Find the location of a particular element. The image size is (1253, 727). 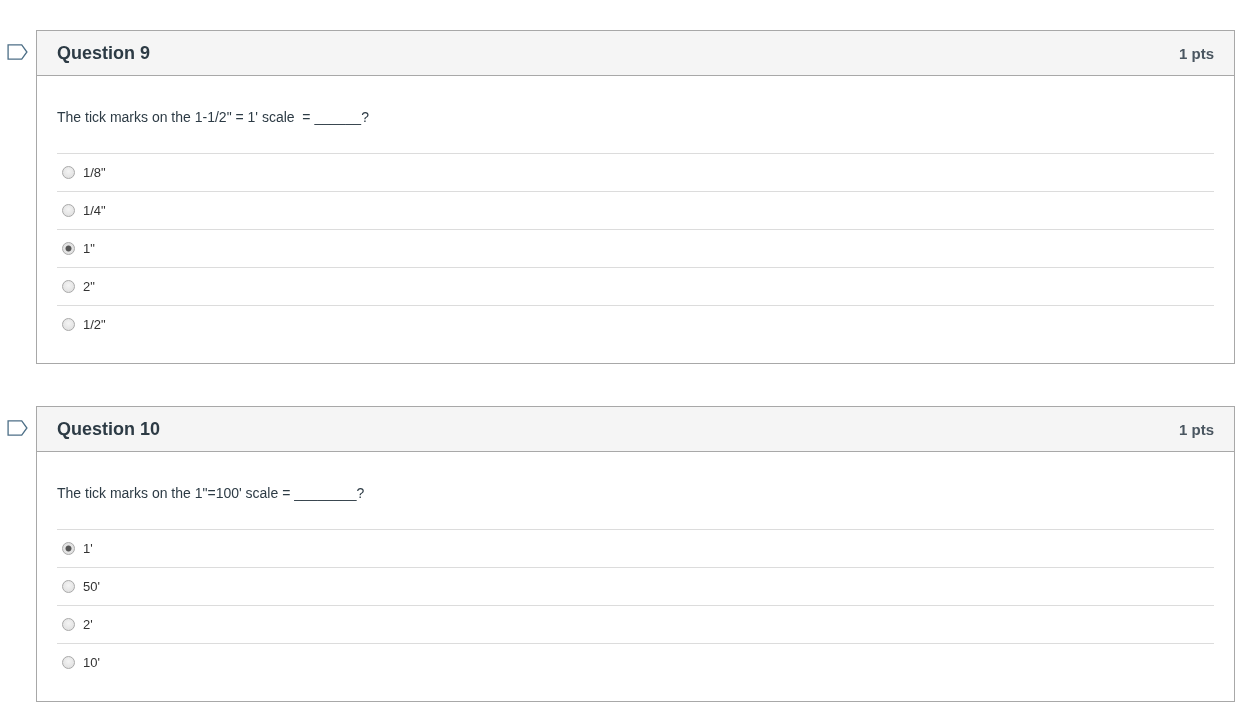

answer-label: 1" is located at coordinates (89, 248).